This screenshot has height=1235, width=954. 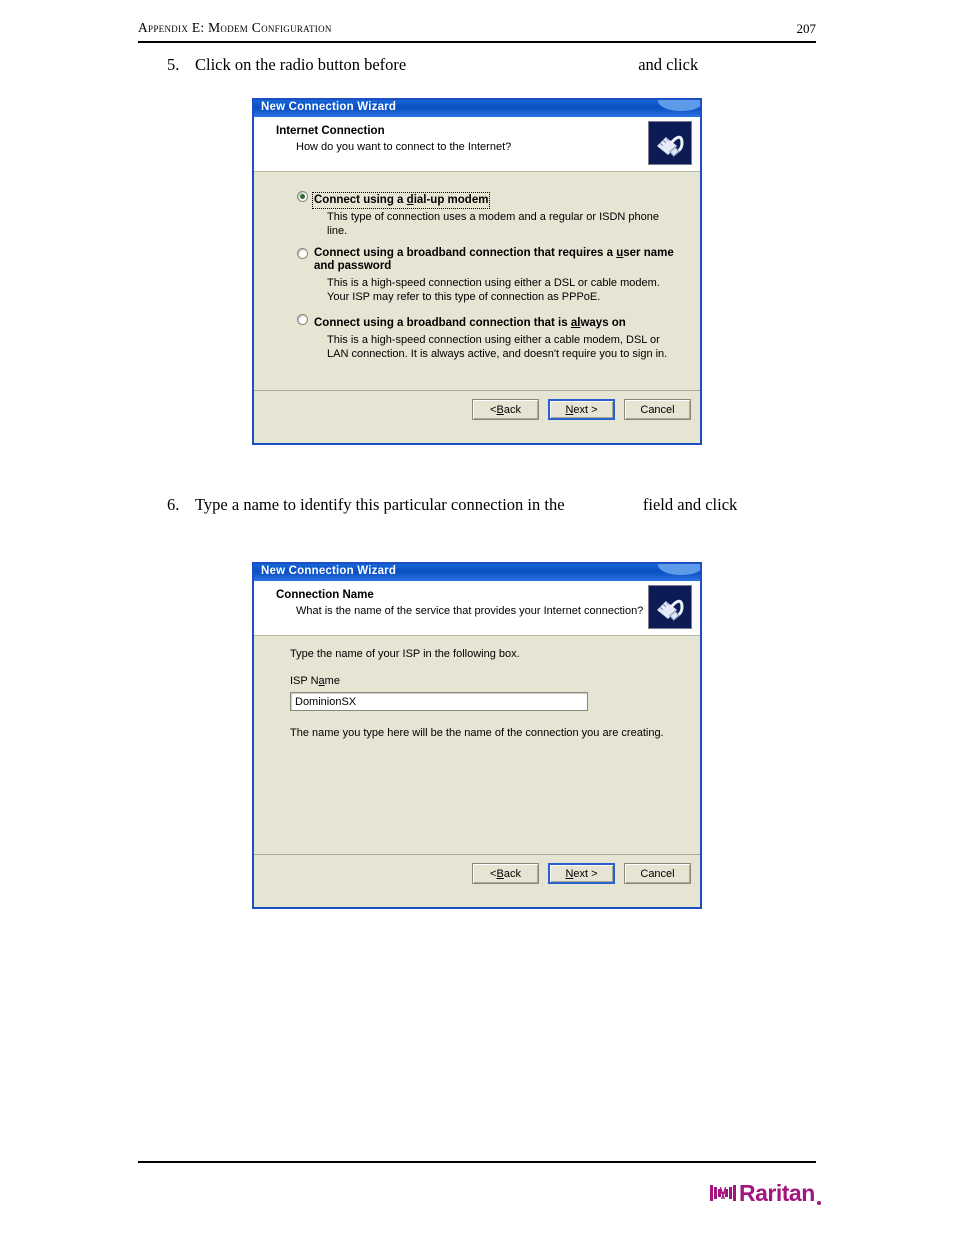 What do you see at coordinates (330, 131) in the screenshot?
I see `wizard1-header-title: Internet Connection` at bounding box center [330, 131].